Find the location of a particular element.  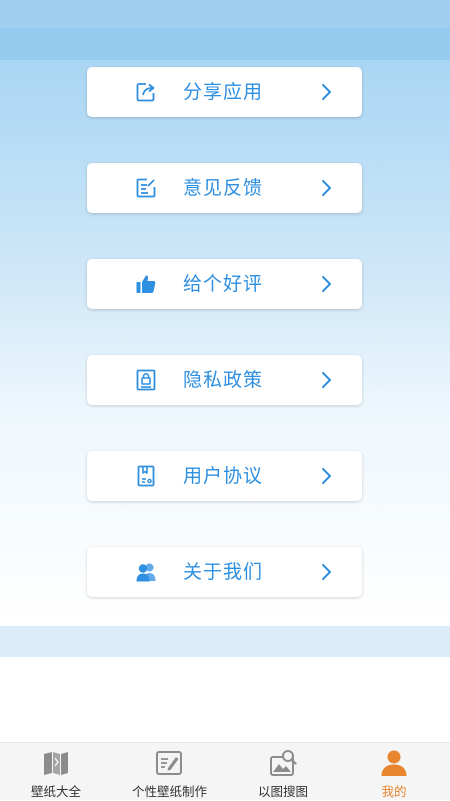

tab-label: 壁纸大全 is located at coordinates (55, 791).